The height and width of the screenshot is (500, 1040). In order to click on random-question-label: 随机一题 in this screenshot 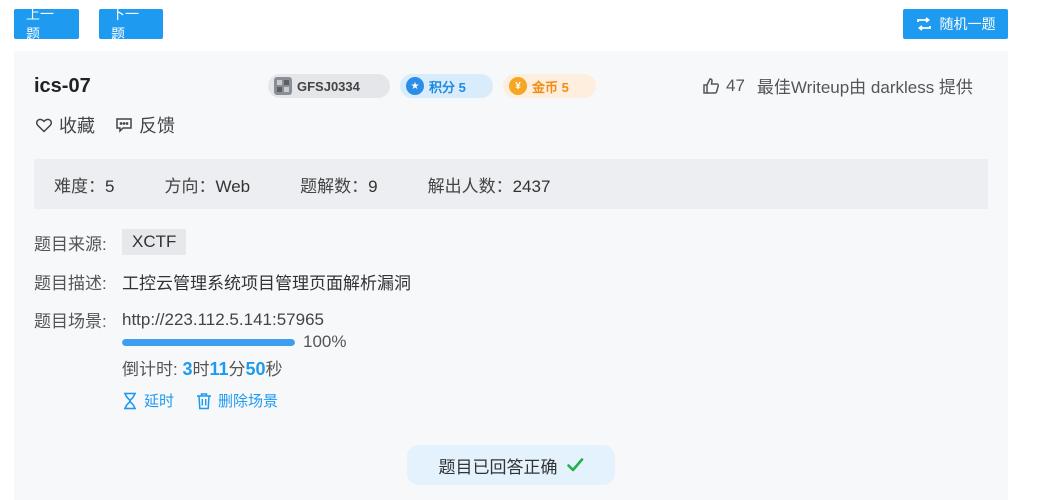, I will do `click(967, 24)`.